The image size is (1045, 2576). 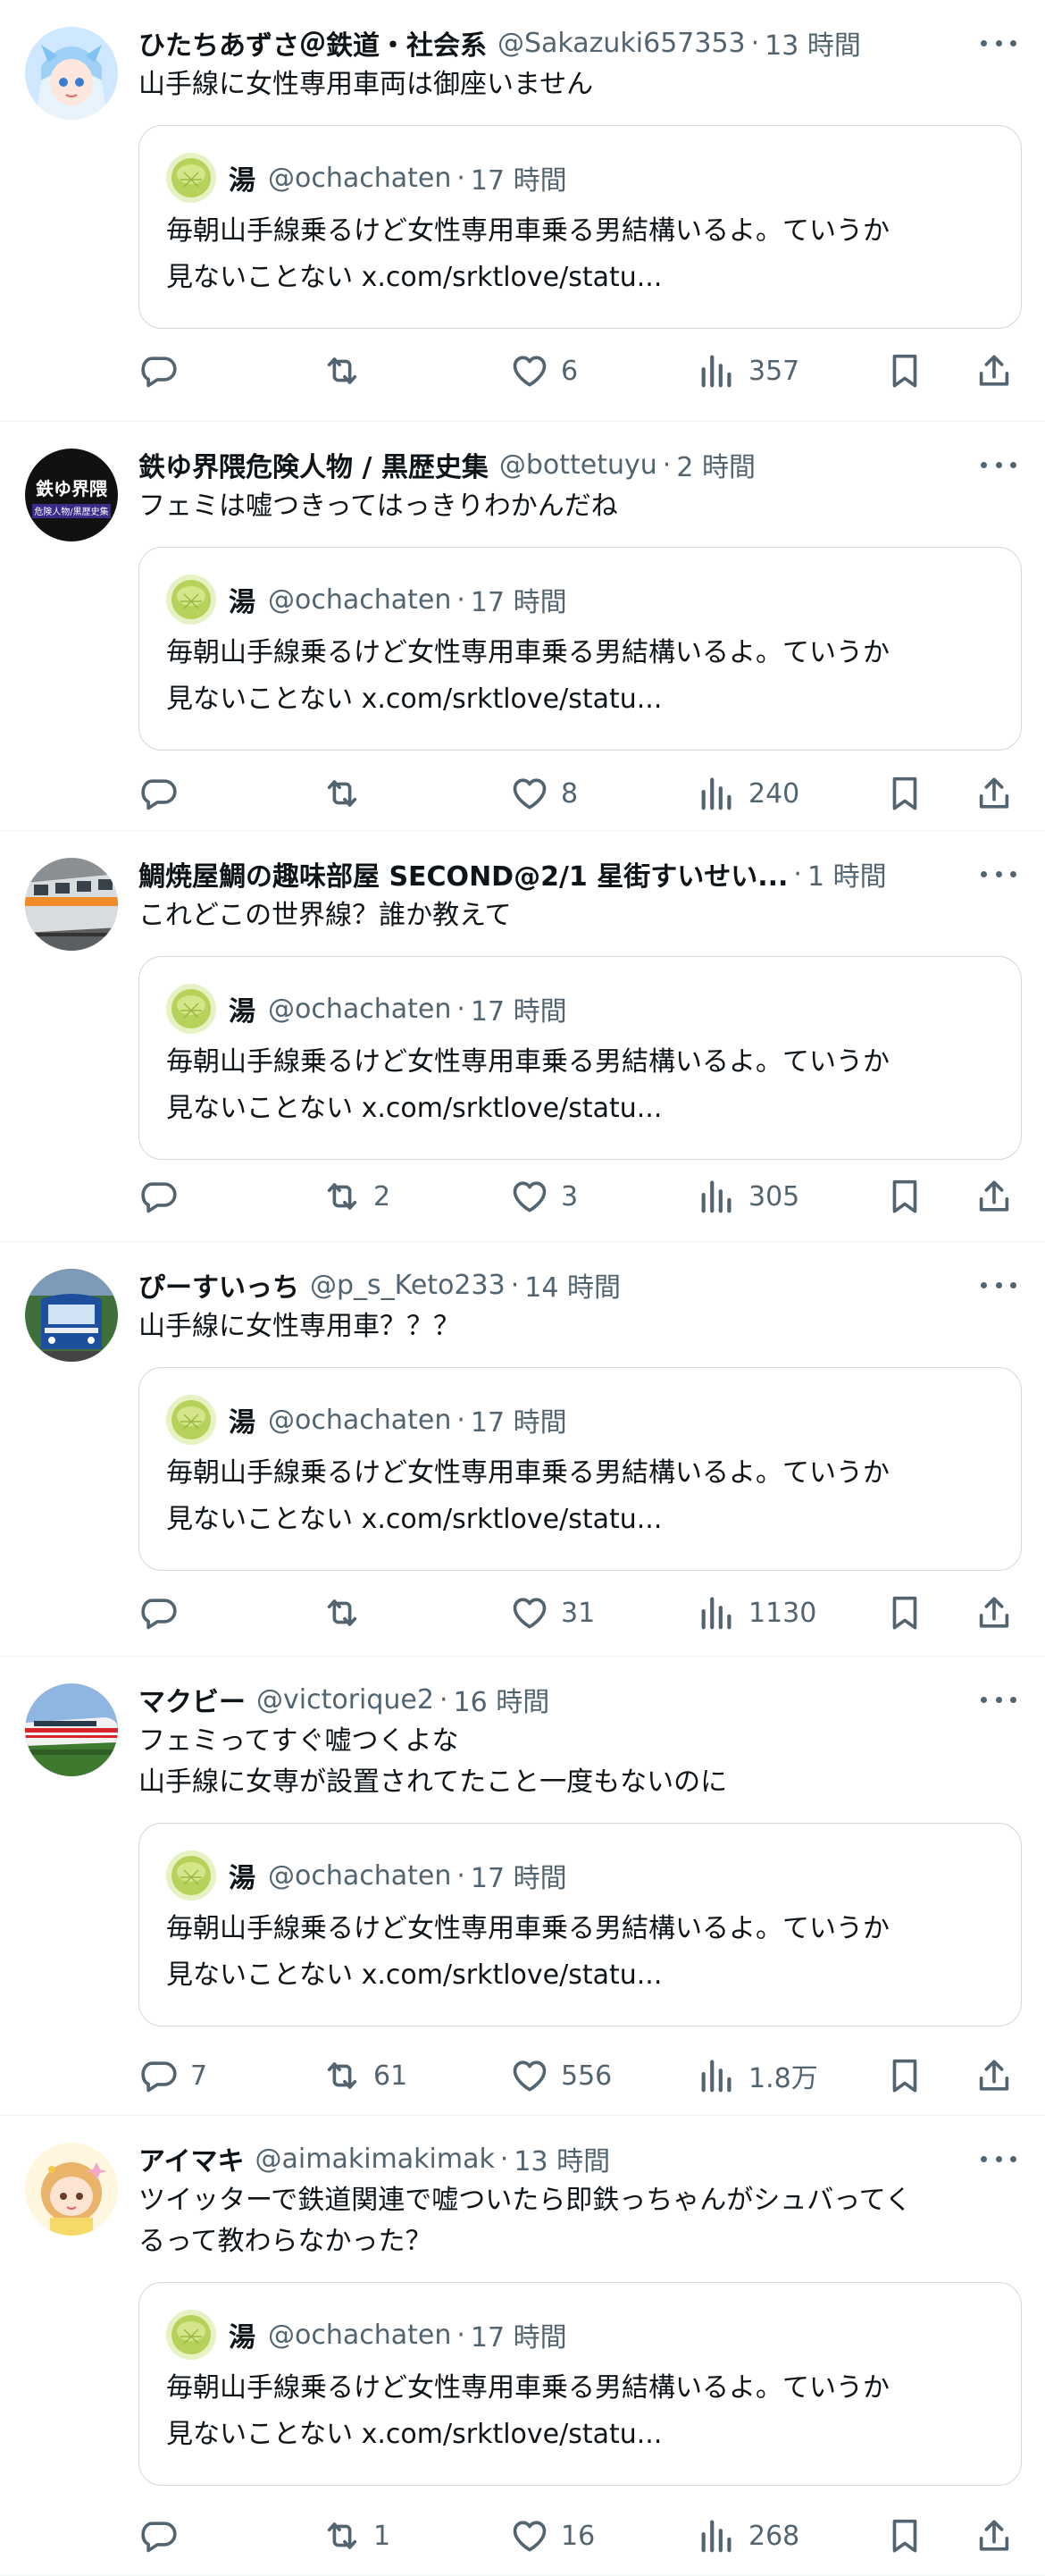 I want to click on bookmark-icon, so click(x=905, y=1612).